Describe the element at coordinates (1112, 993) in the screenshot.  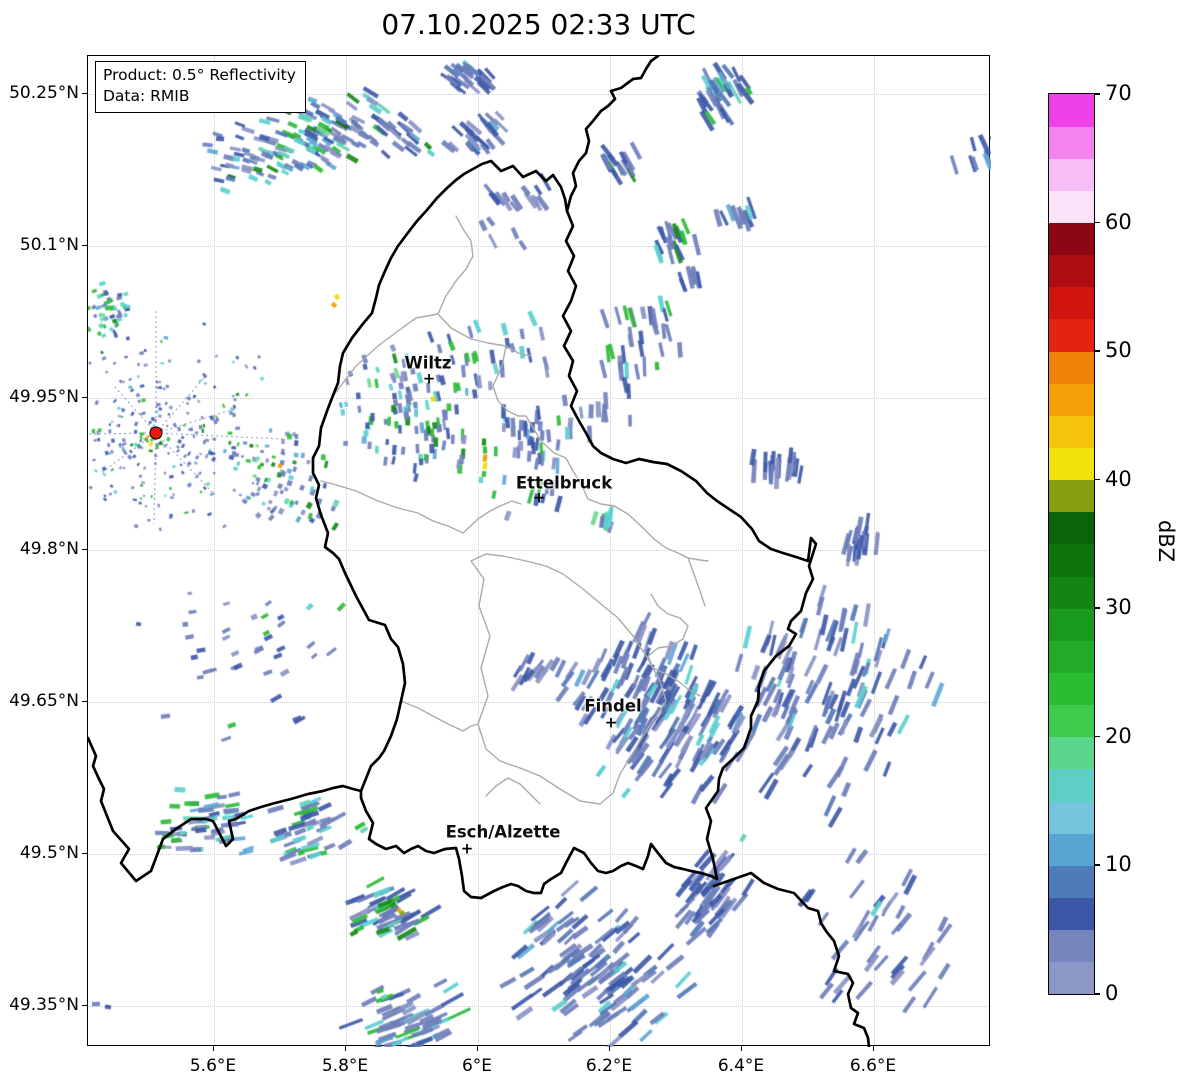
I see `colorbar-tick-label: 0` at that location.